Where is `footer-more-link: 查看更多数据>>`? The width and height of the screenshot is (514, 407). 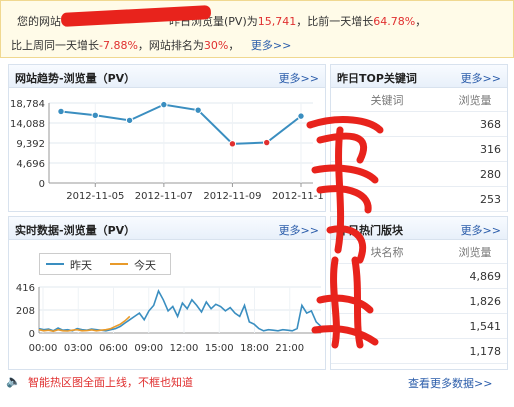 footer-more-link: 查看更多数据>> is located at coordinates (450, 383).